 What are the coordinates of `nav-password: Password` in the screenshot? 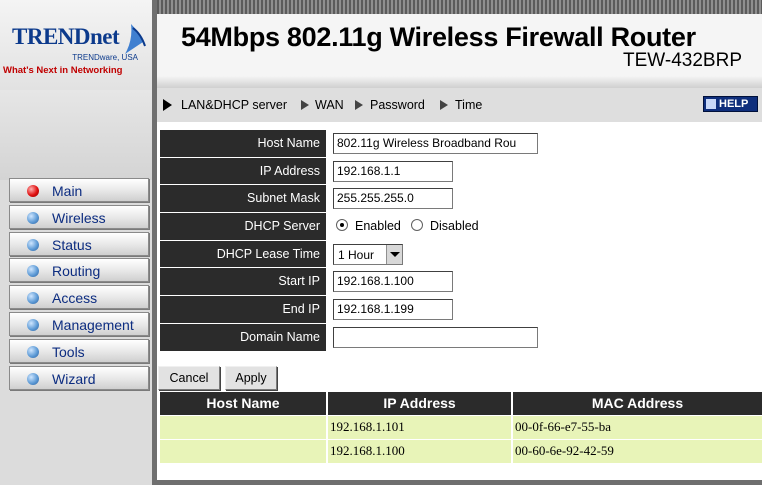 It's located at (397, 105).